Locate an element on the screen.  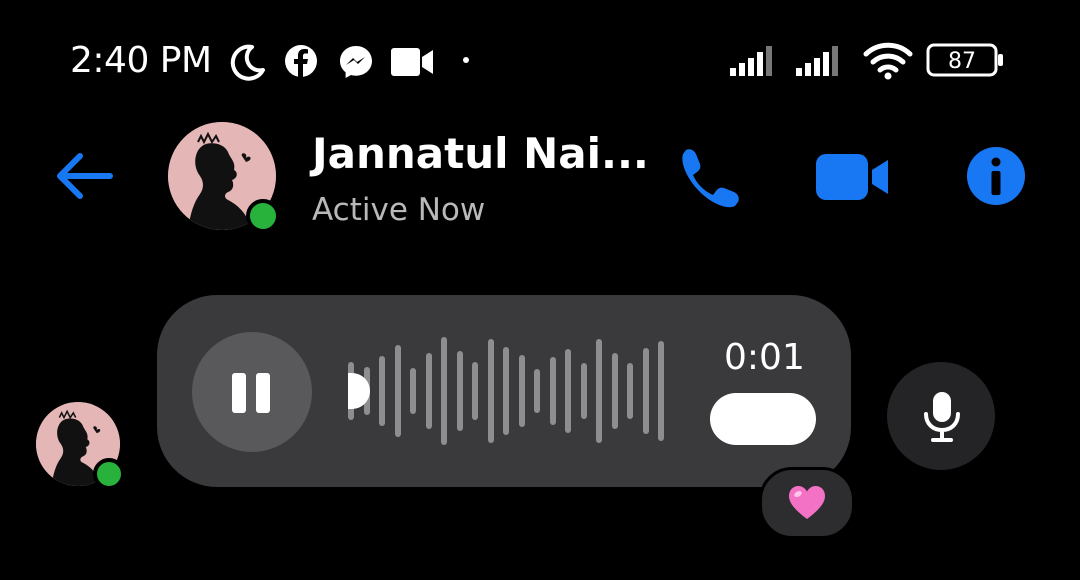
info-icon is located at coordinates (996, 176).